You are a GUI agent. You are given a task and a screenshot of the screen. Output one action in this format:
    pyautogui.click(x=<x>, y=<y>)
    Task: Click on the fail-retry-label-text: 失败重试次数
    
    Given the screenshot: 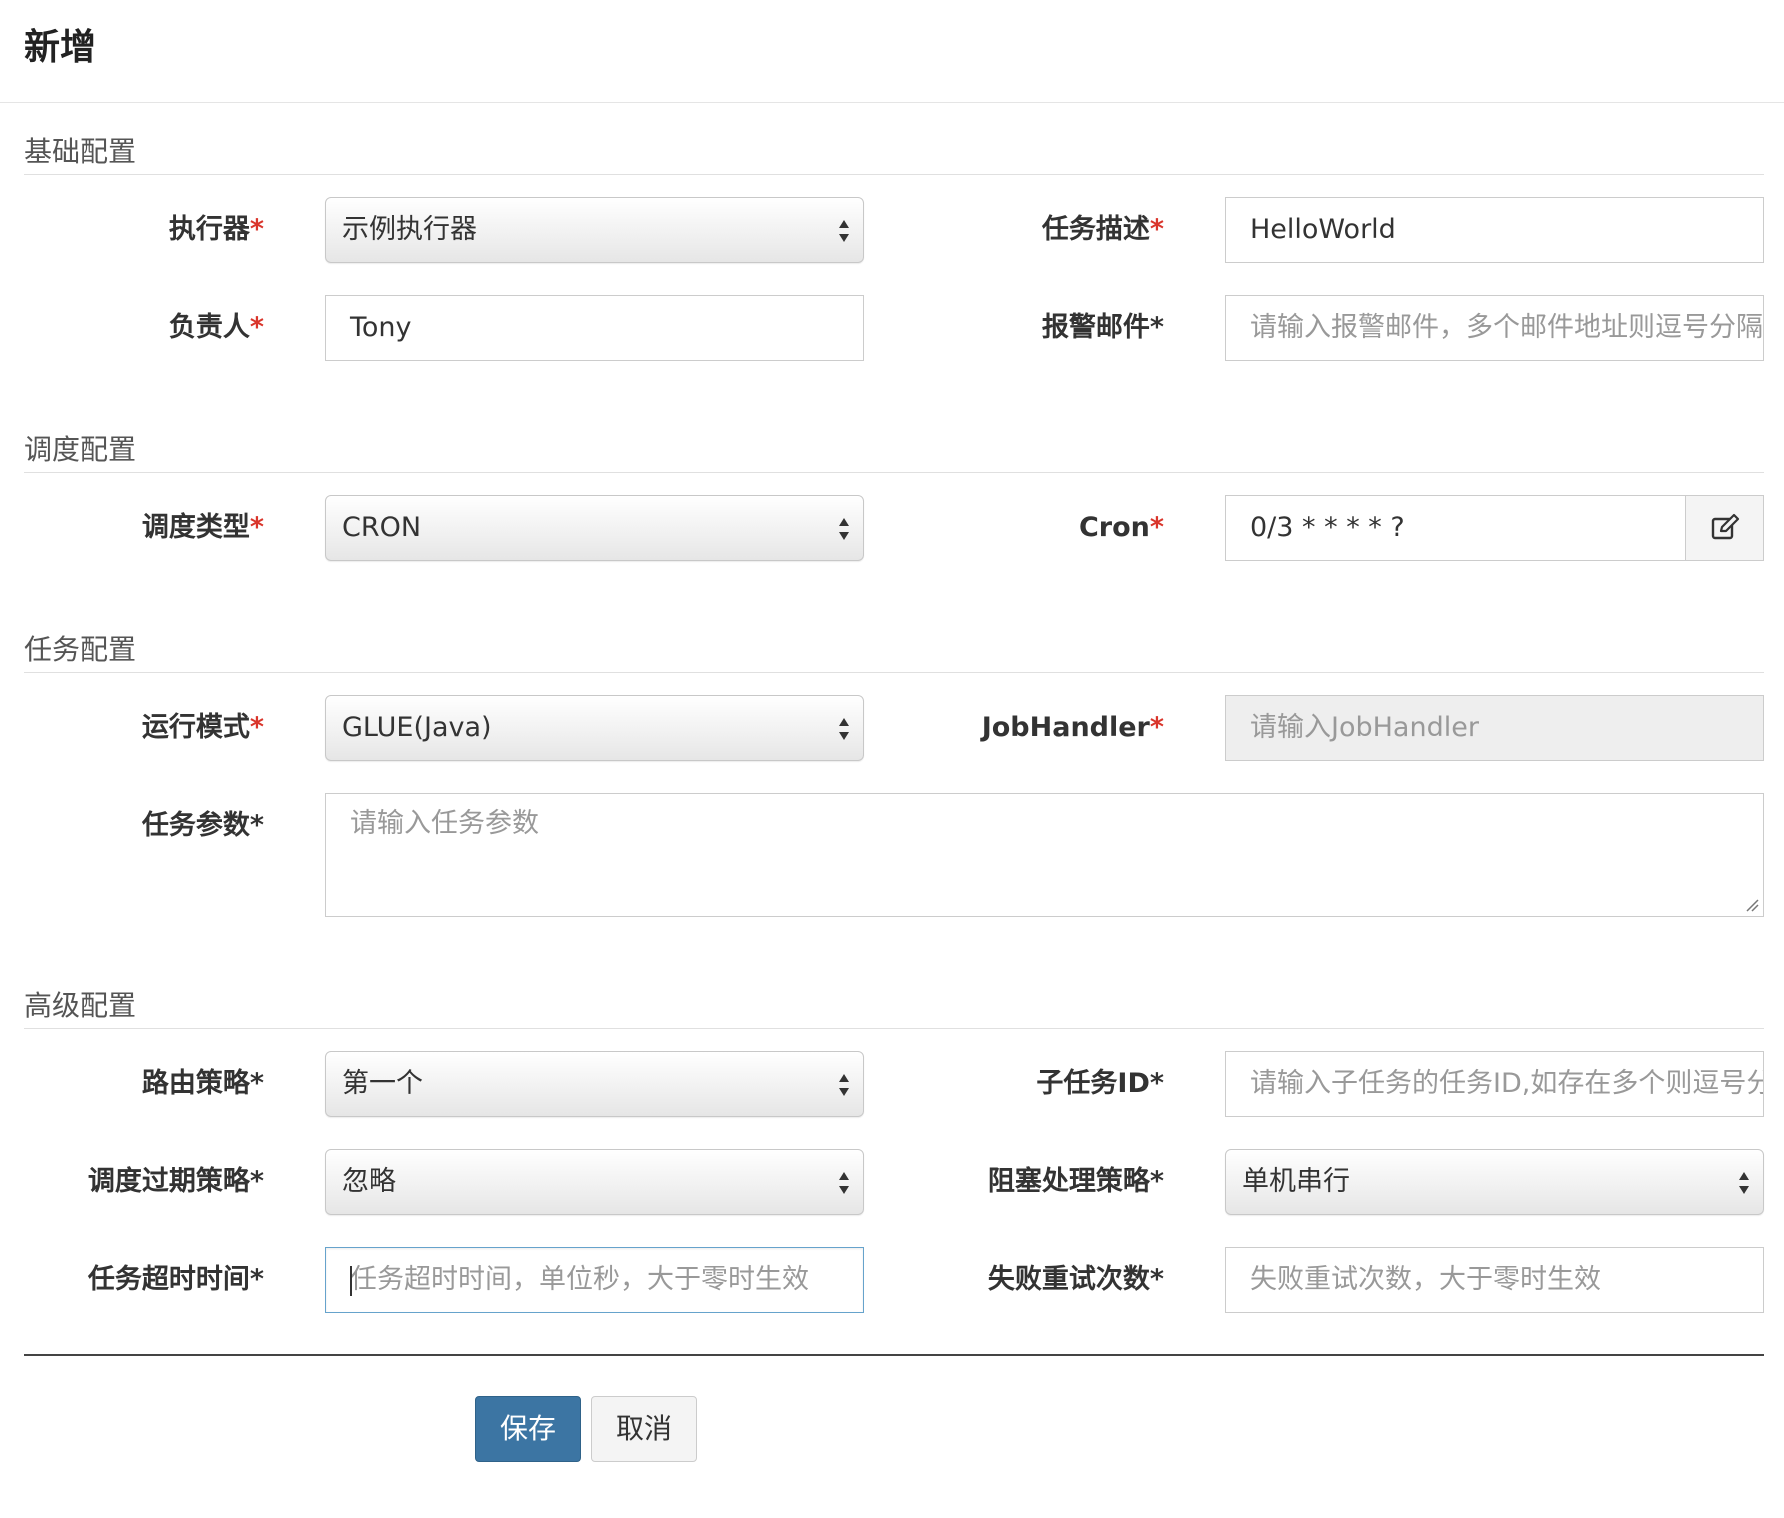 What is the action you would take?
    pyautogui.click(x=1068, y=1279)
    